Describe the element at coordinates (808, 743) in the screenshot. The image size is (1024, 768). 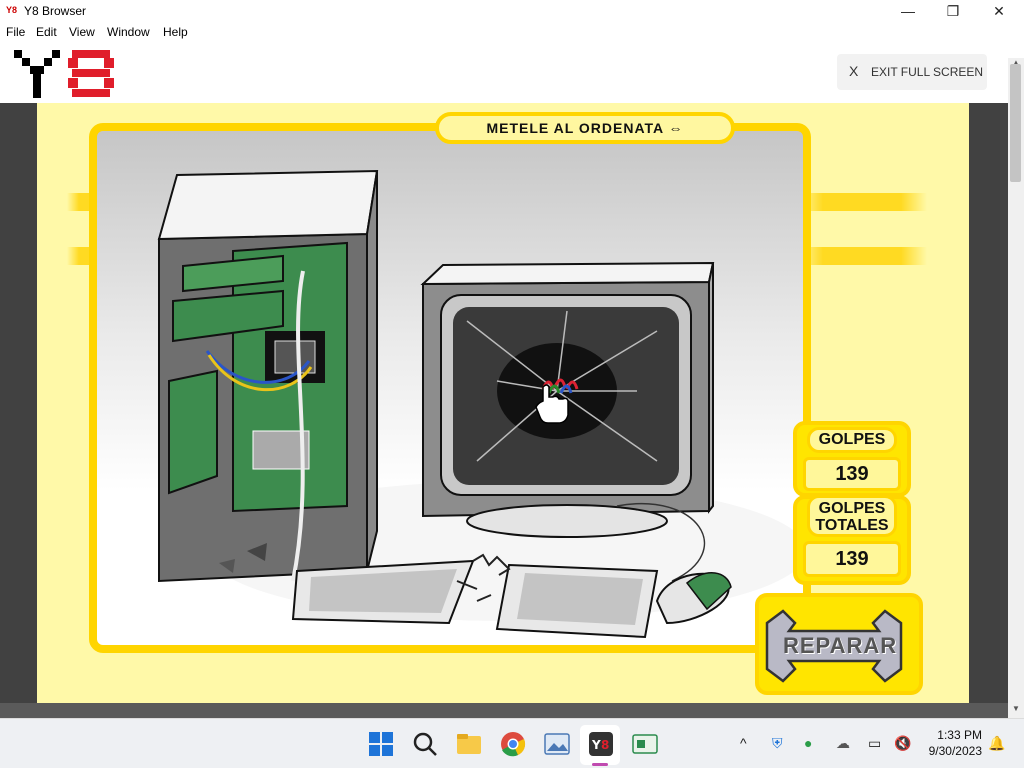
I see `utorrent-icon: ●` at that location.